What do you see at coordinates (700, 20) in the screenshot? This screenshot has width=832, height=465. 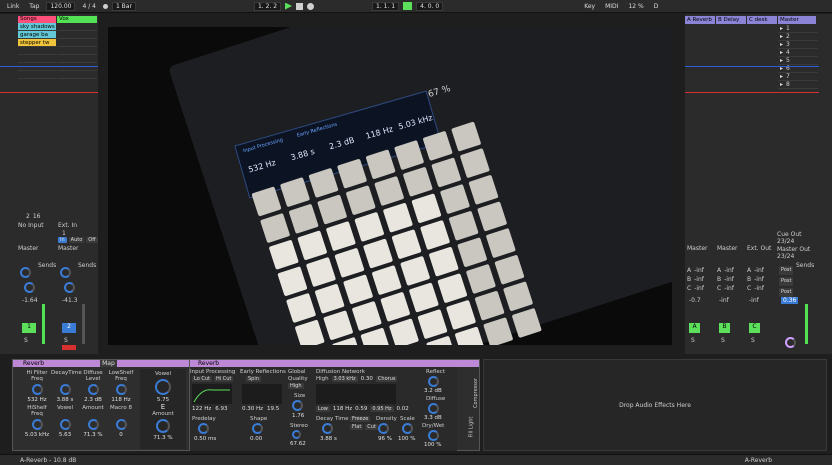 I see `return-header-a: A Reverb` at bounding box center [700, 20].